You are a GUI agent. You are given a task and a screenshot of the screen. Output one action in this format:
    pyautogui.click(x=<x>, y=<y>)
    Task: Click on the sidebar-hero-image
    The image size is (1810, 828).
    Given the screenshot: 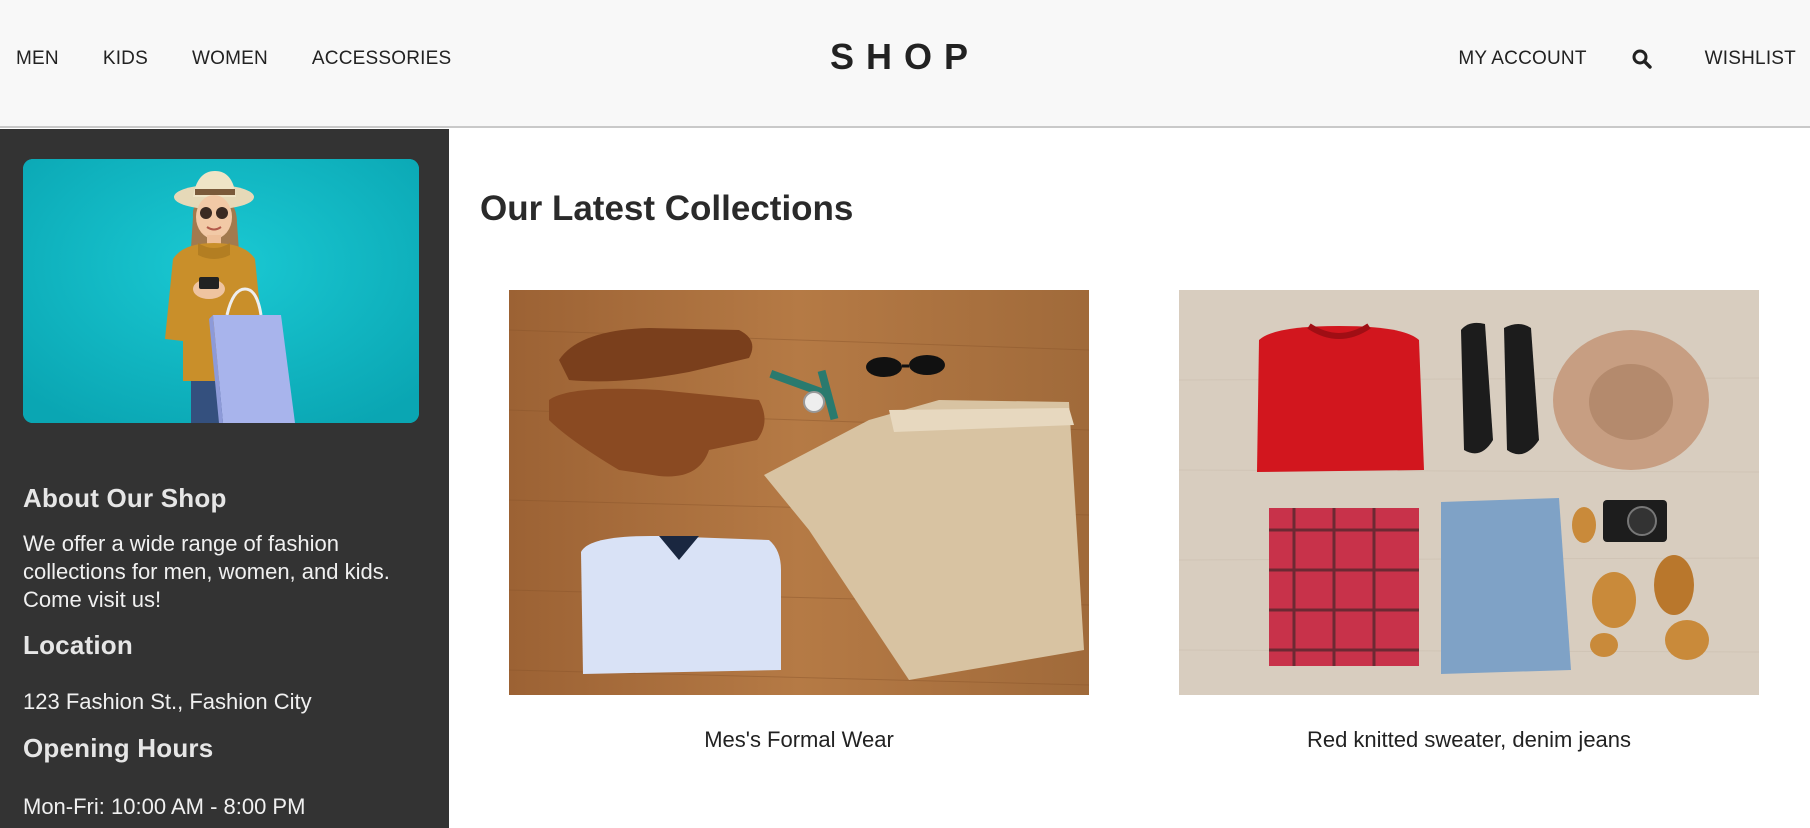 What is the action you would take?
    pyautogui.click(x=221, y=291)
    